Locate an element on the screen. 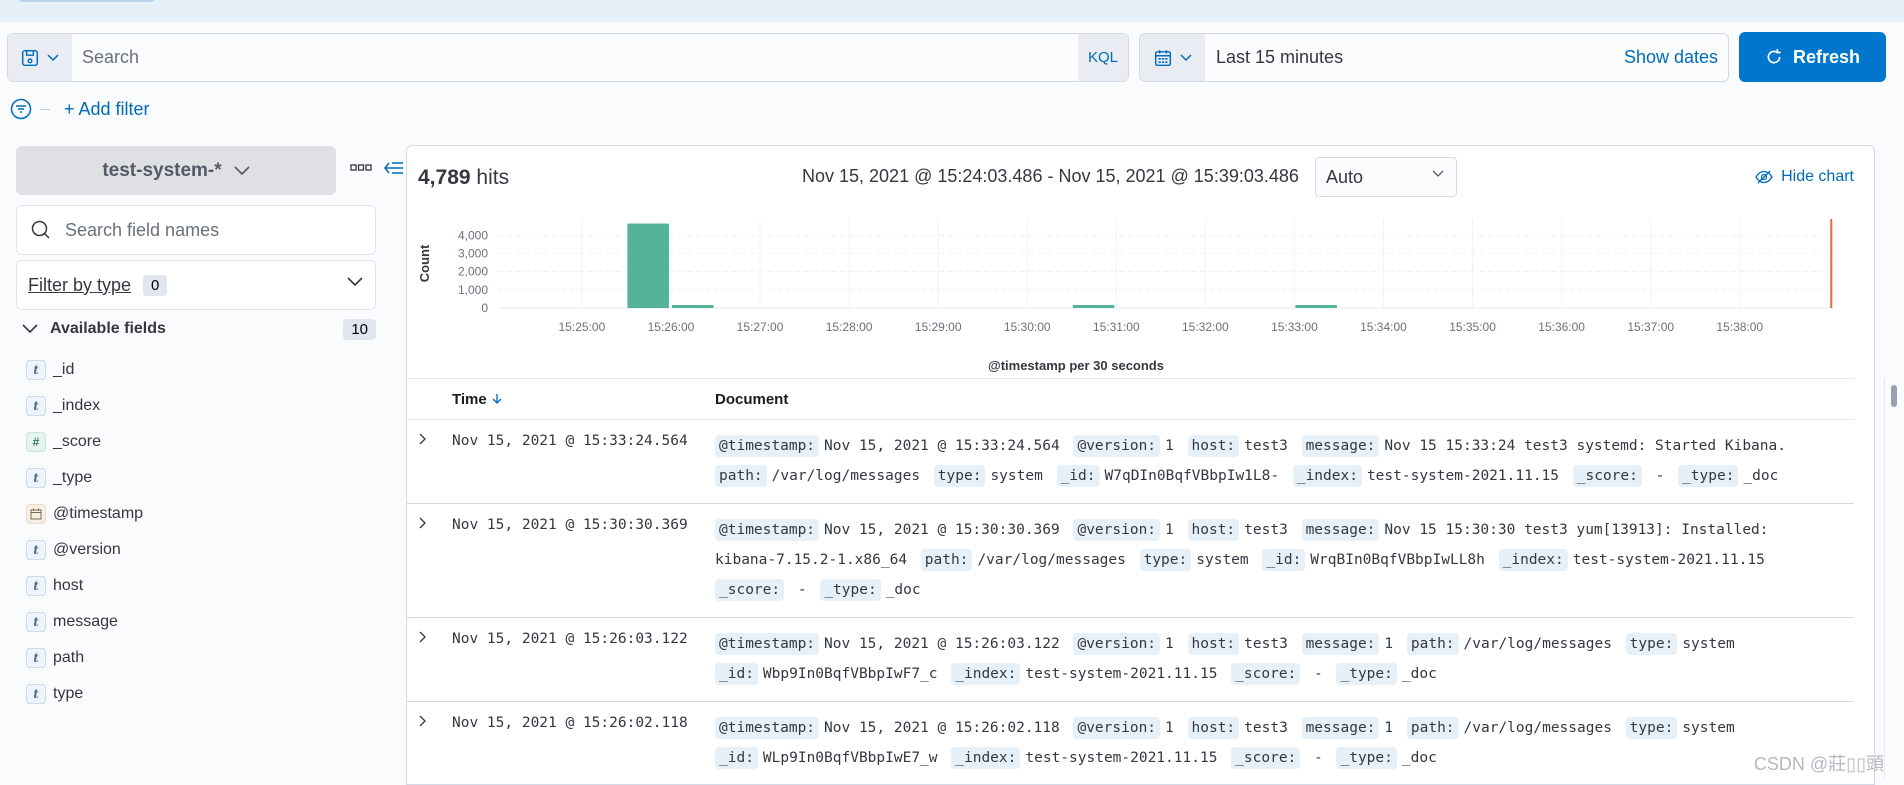 The height and width of the screenshot is (785, 1904). query-bar: KQL is located at coordinates (568, 57).